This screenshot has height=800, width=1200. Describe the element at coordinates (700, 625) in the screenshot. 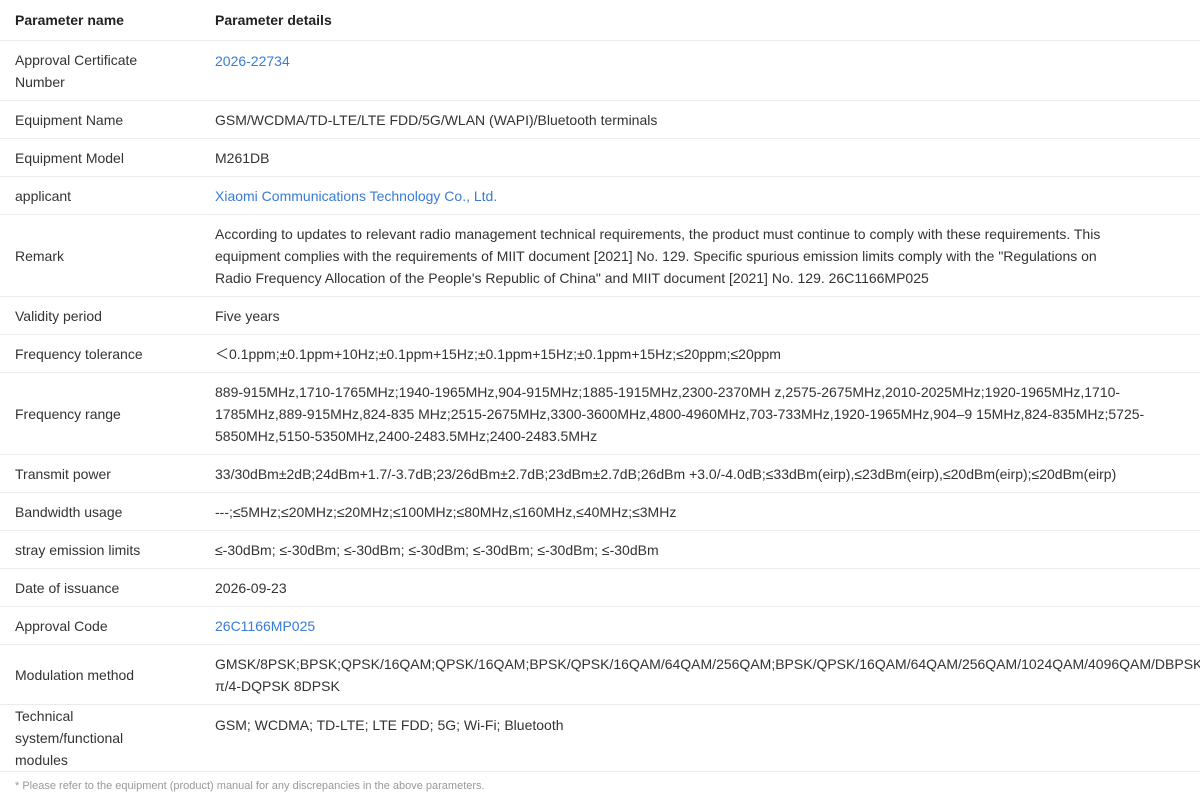

I see `param-value-cell: 26C1166MP025` at that location.